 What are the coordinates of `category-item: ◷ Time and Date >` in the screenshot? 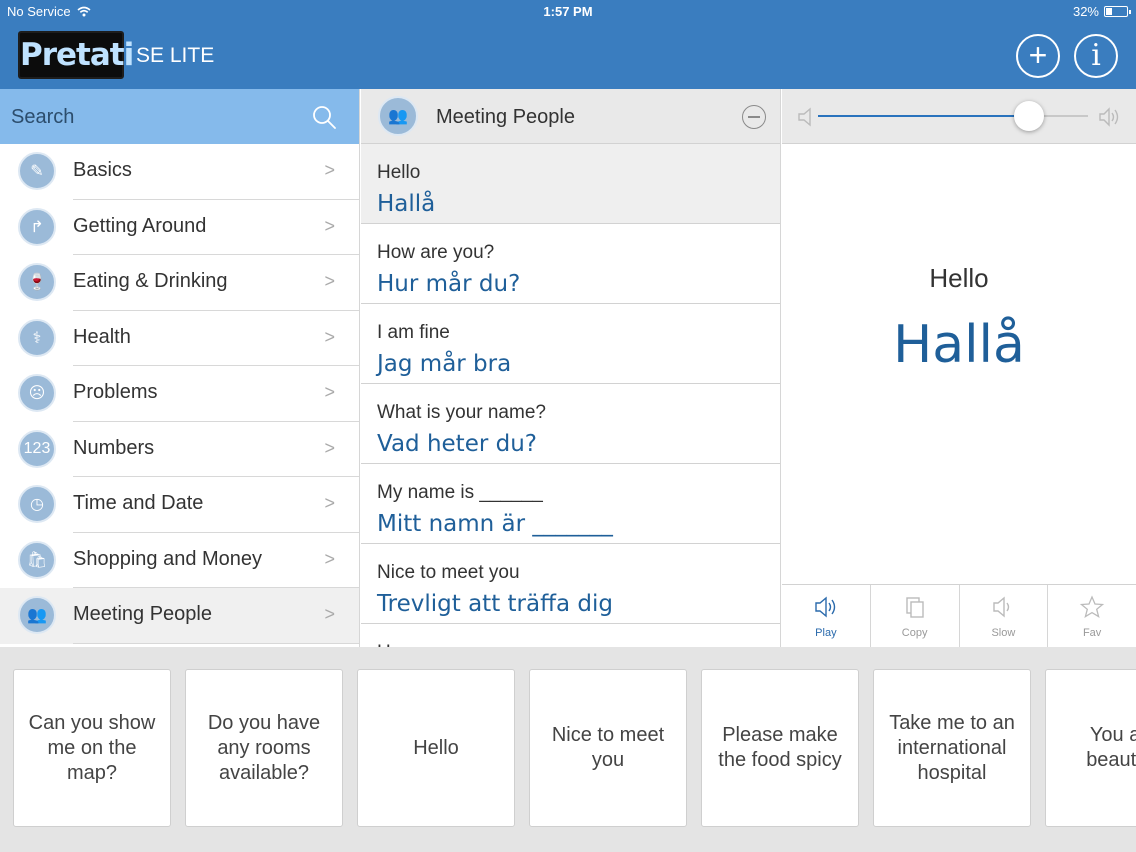 It's located at (179, 505).